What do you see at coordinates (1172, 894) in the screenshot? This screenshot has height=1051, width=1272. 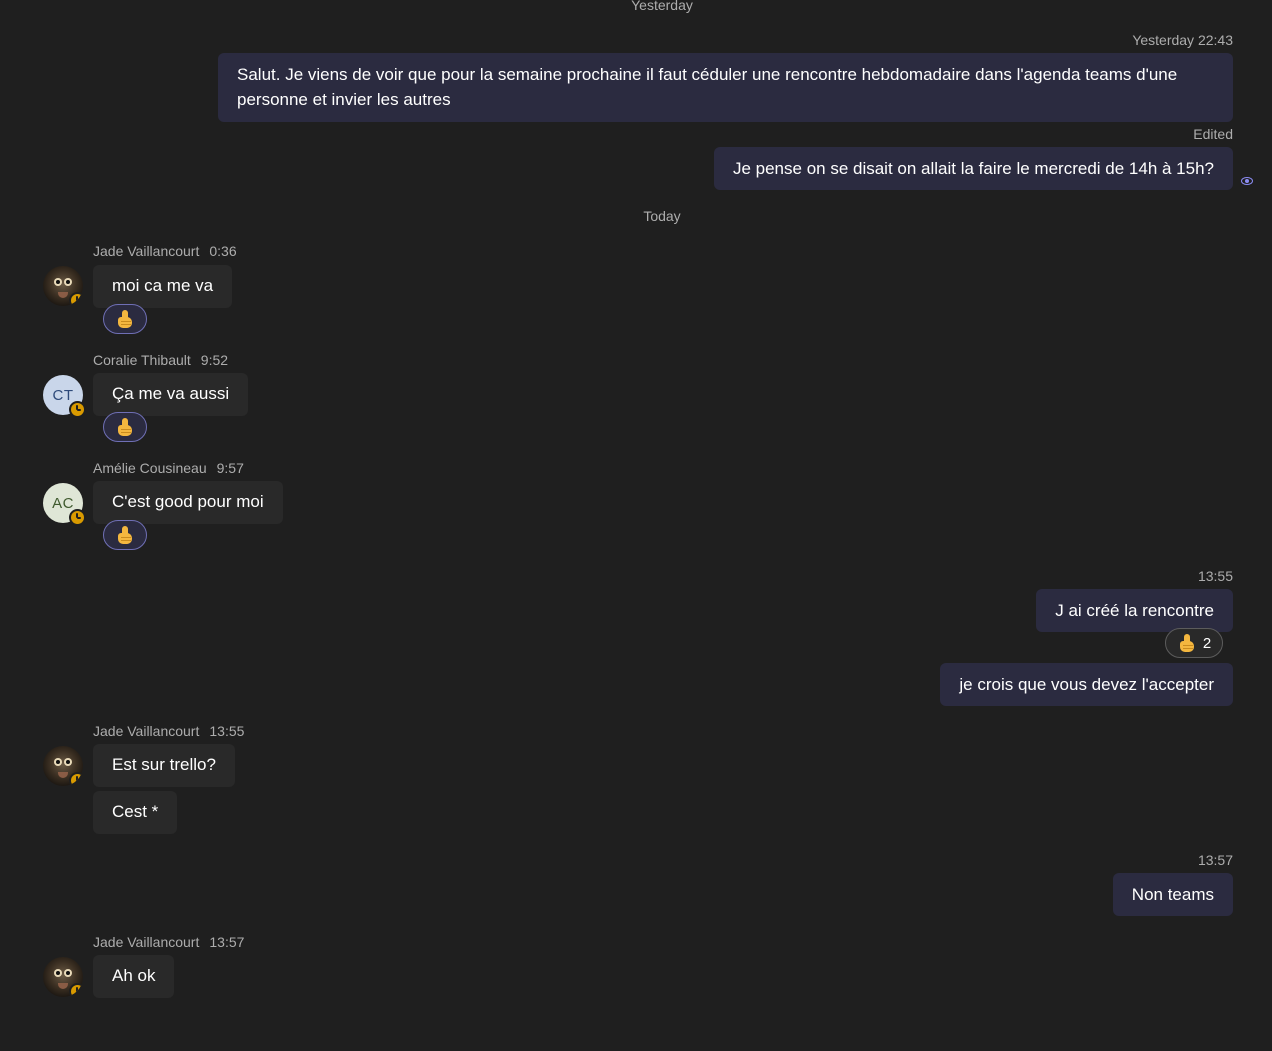 I see `sent-message: Non teams` at bounding box center [1172, 894].